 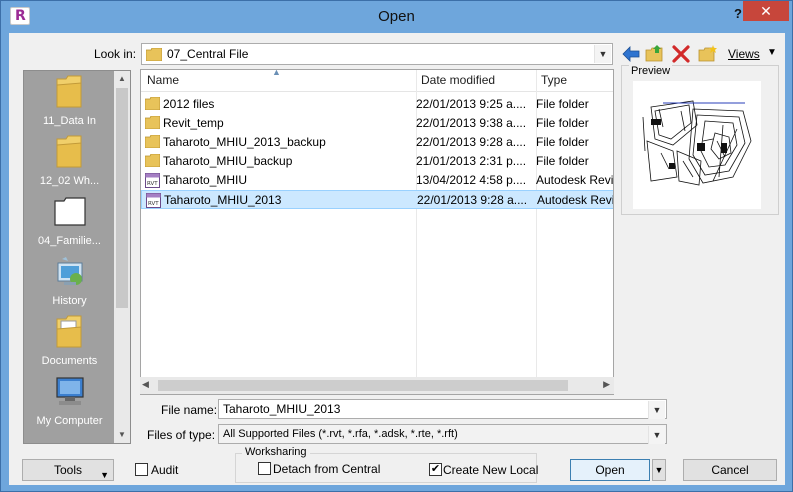 What do you see at coordinates (458, 80) in the screenshot?
I see `column-header-date: Date modified` at bounding box center [458, 80].